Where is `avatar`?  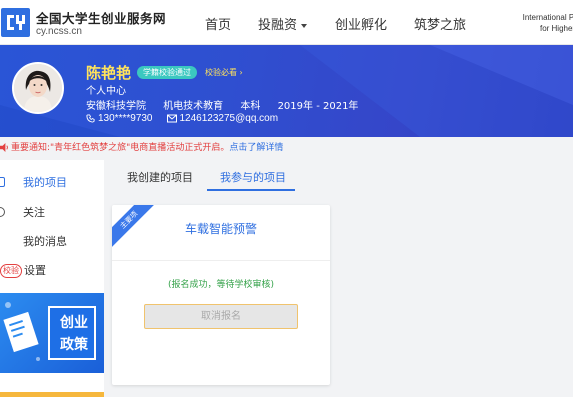 avatar is located at coordinates (38, 88).